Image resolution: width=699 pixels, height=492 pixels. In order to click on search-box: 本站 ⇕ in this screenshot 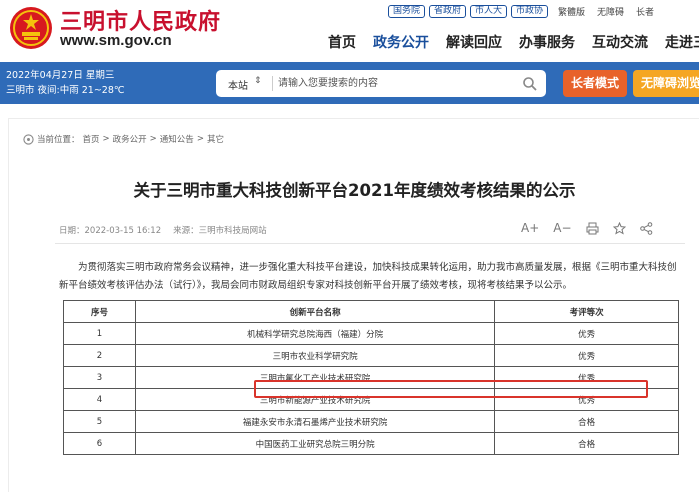, I will do `click(381, 83)`.